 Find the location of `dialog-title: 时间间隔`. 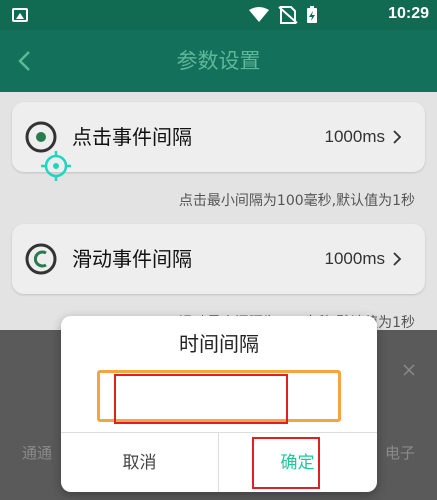

dialog-title: 时间间隔 is located at coordinates (219, 344).